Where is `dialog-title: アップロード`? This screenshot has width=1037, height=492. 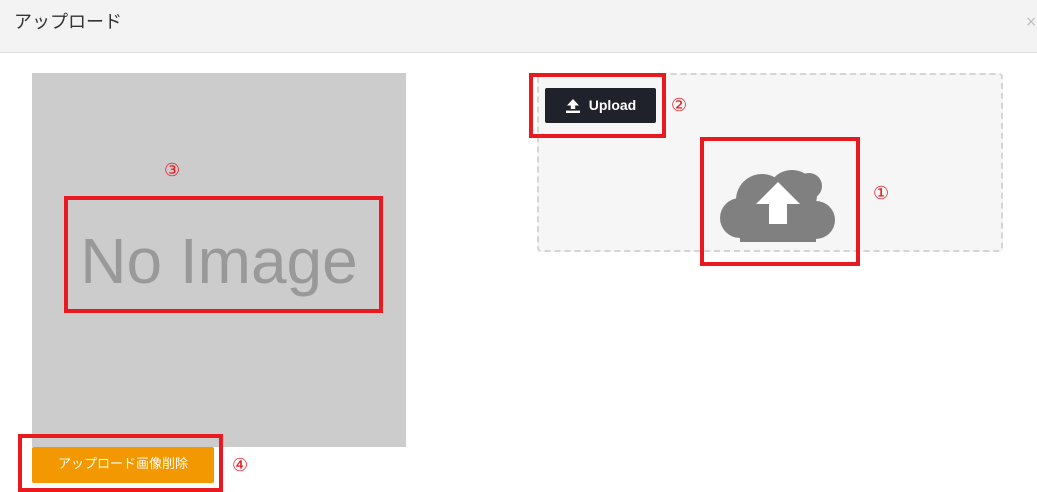
dialog-title: アップロード is located at coordinates (68, 22).